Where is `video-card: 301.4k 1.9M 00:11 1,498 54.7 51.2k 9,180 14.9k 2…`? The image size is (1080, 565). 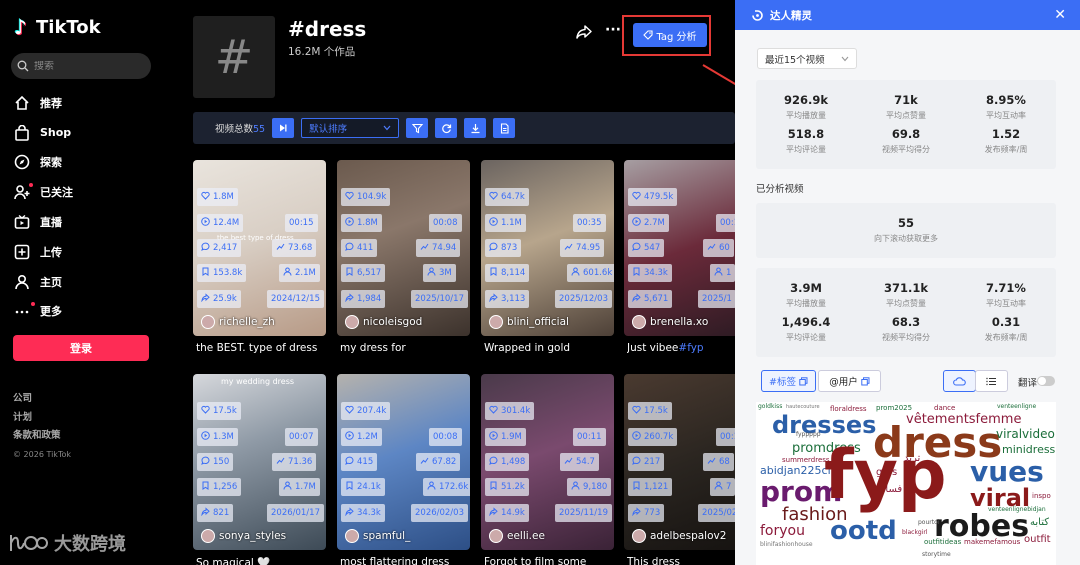 video-card: 301.4k 1.9M 00:11 1,498 54.7 51.2k 9,180 14.9k 2… is located at coordinates (547, 462).